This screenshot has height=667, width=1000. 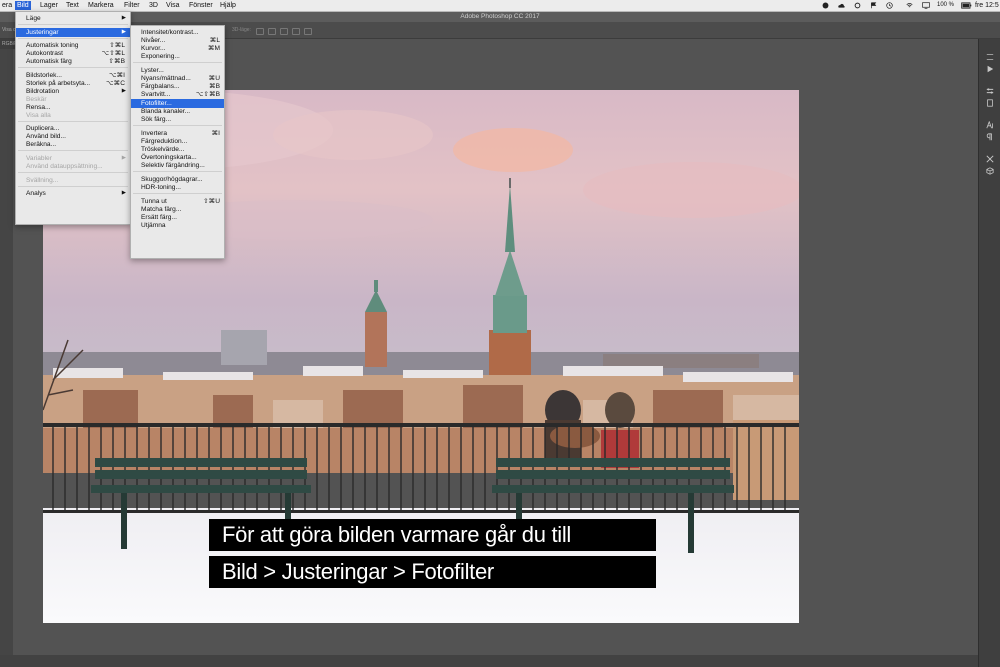 What do you see at coordinates (989, 353) in the screenshot?
I see `right-panel-dock` at bounding box center [989, 353].